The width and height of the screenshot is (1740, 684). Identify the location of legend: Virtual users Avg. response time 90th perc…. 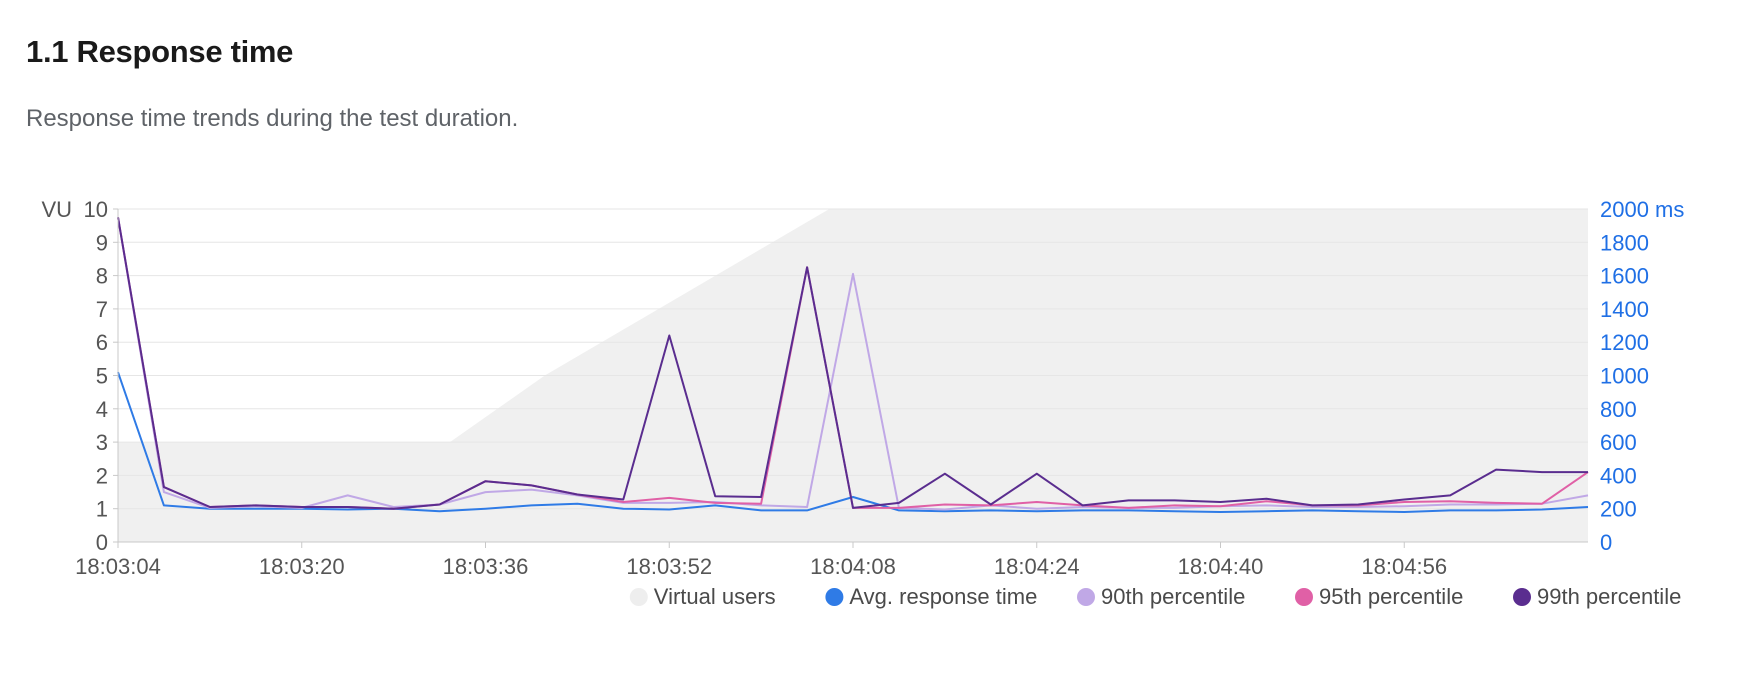
(1155, 596).